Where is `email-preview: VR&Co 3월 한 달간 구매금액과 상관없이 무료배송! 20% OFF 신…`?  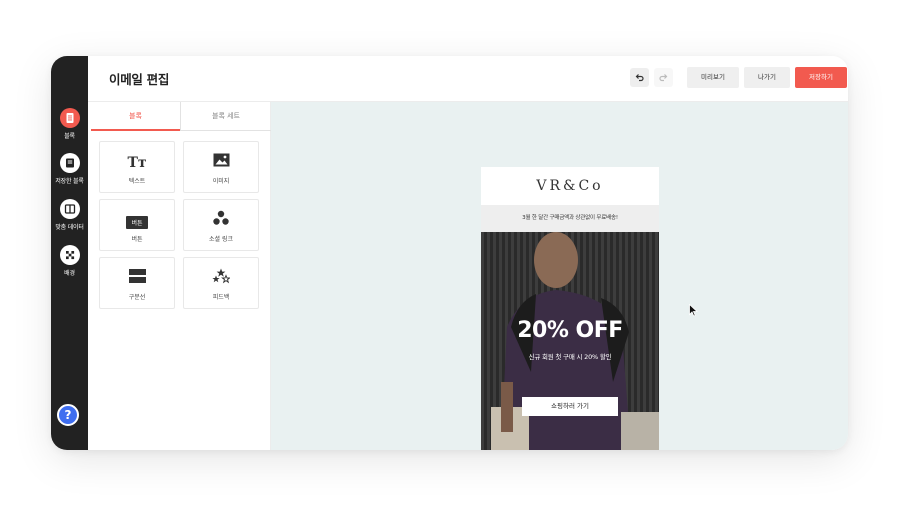
email-preview: VR&Co 3월 한 달간 구매금액과 상관없이 무료배송! 20% OFF 신… is located at coordinates (570, 308).